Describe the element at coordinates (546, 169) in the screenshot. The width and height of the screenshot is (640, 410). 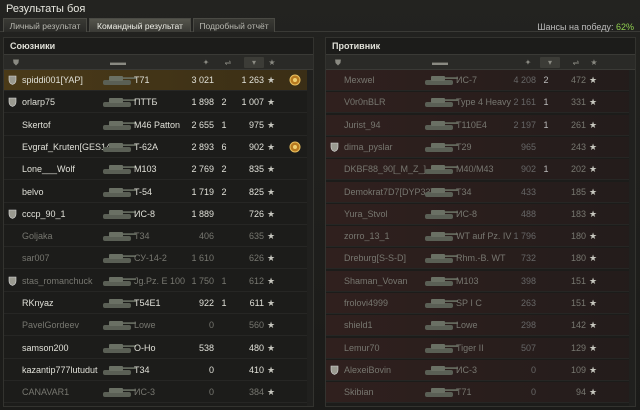
I see `frags-value: 1` at that location.